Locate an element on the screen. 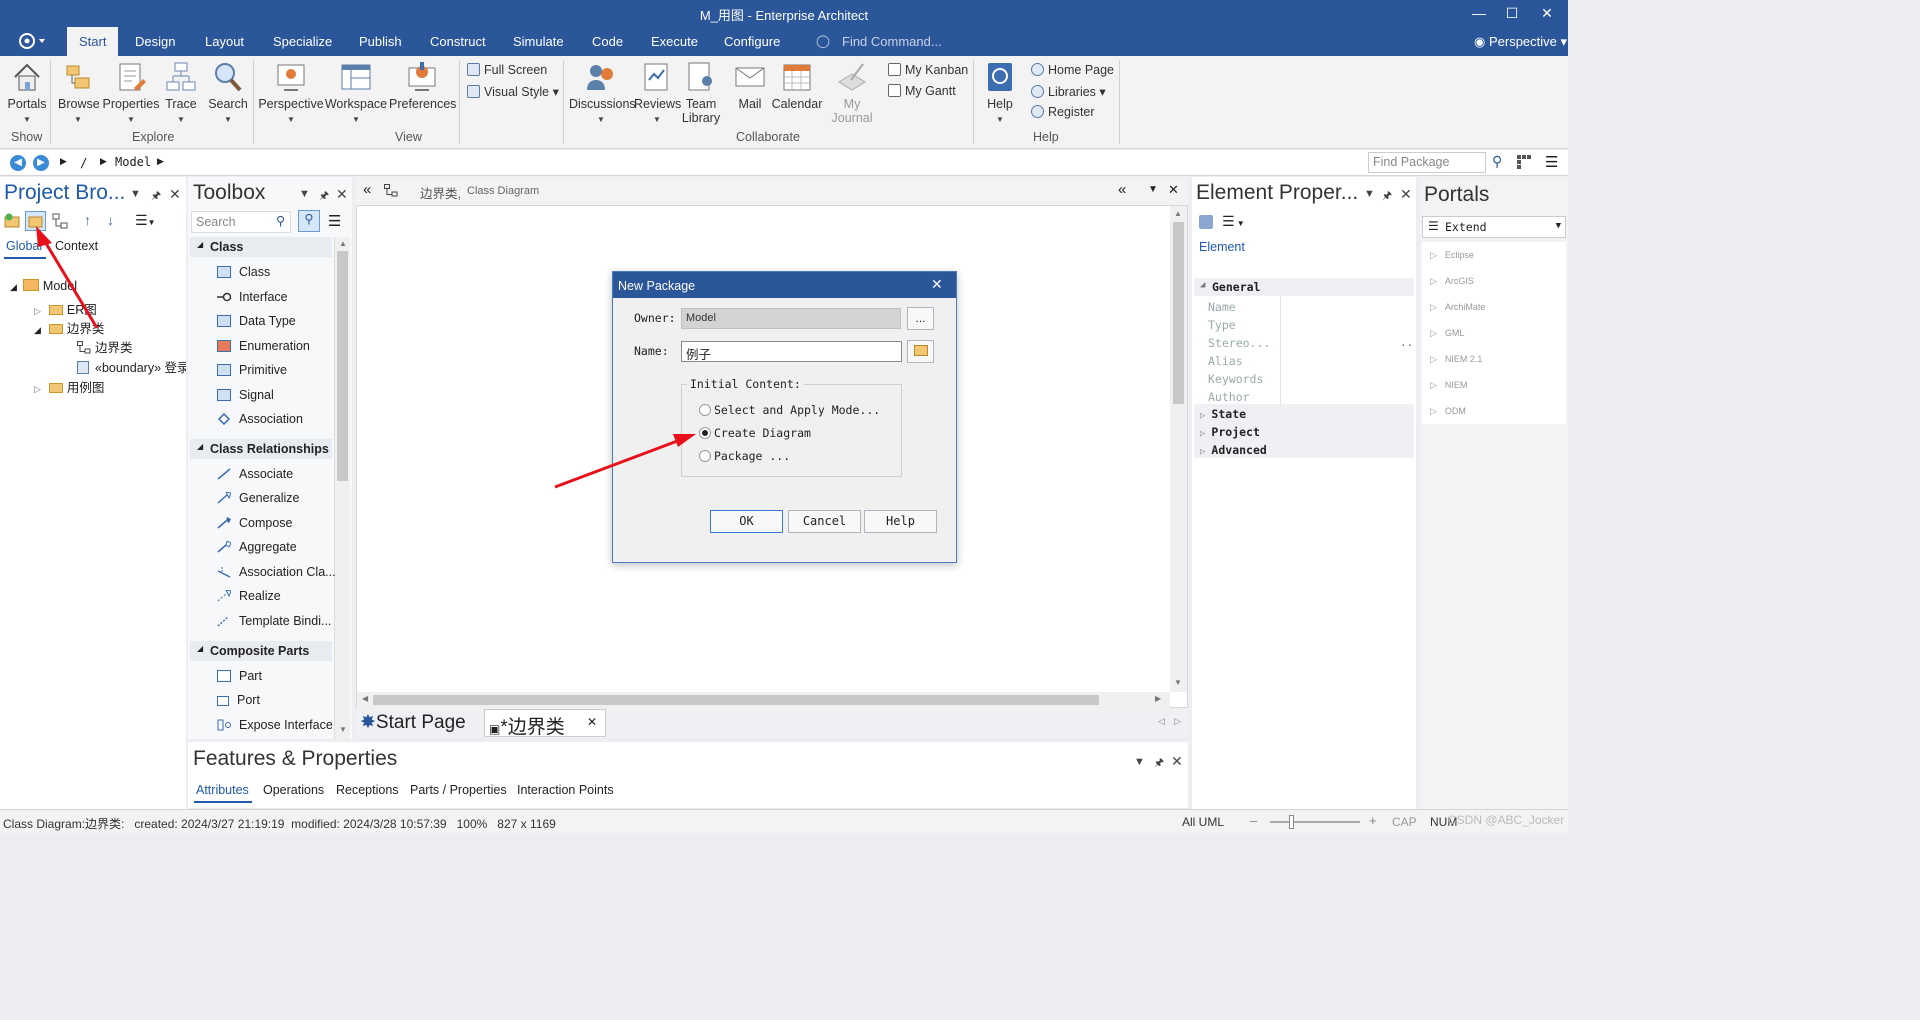 This screenshot has width=1920, height=1020. find-package-search-icon: ⚲ is located at coordinates (1497, 161).